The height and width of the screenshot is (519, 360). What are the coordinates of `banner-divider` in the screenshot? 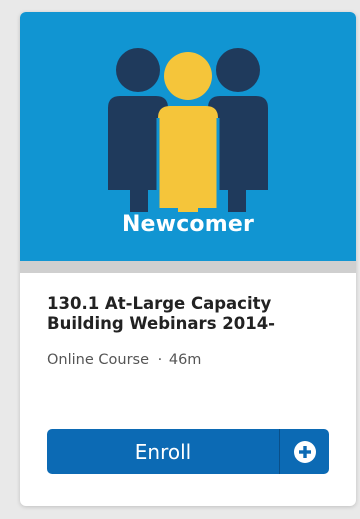 It's located at (188, 267).